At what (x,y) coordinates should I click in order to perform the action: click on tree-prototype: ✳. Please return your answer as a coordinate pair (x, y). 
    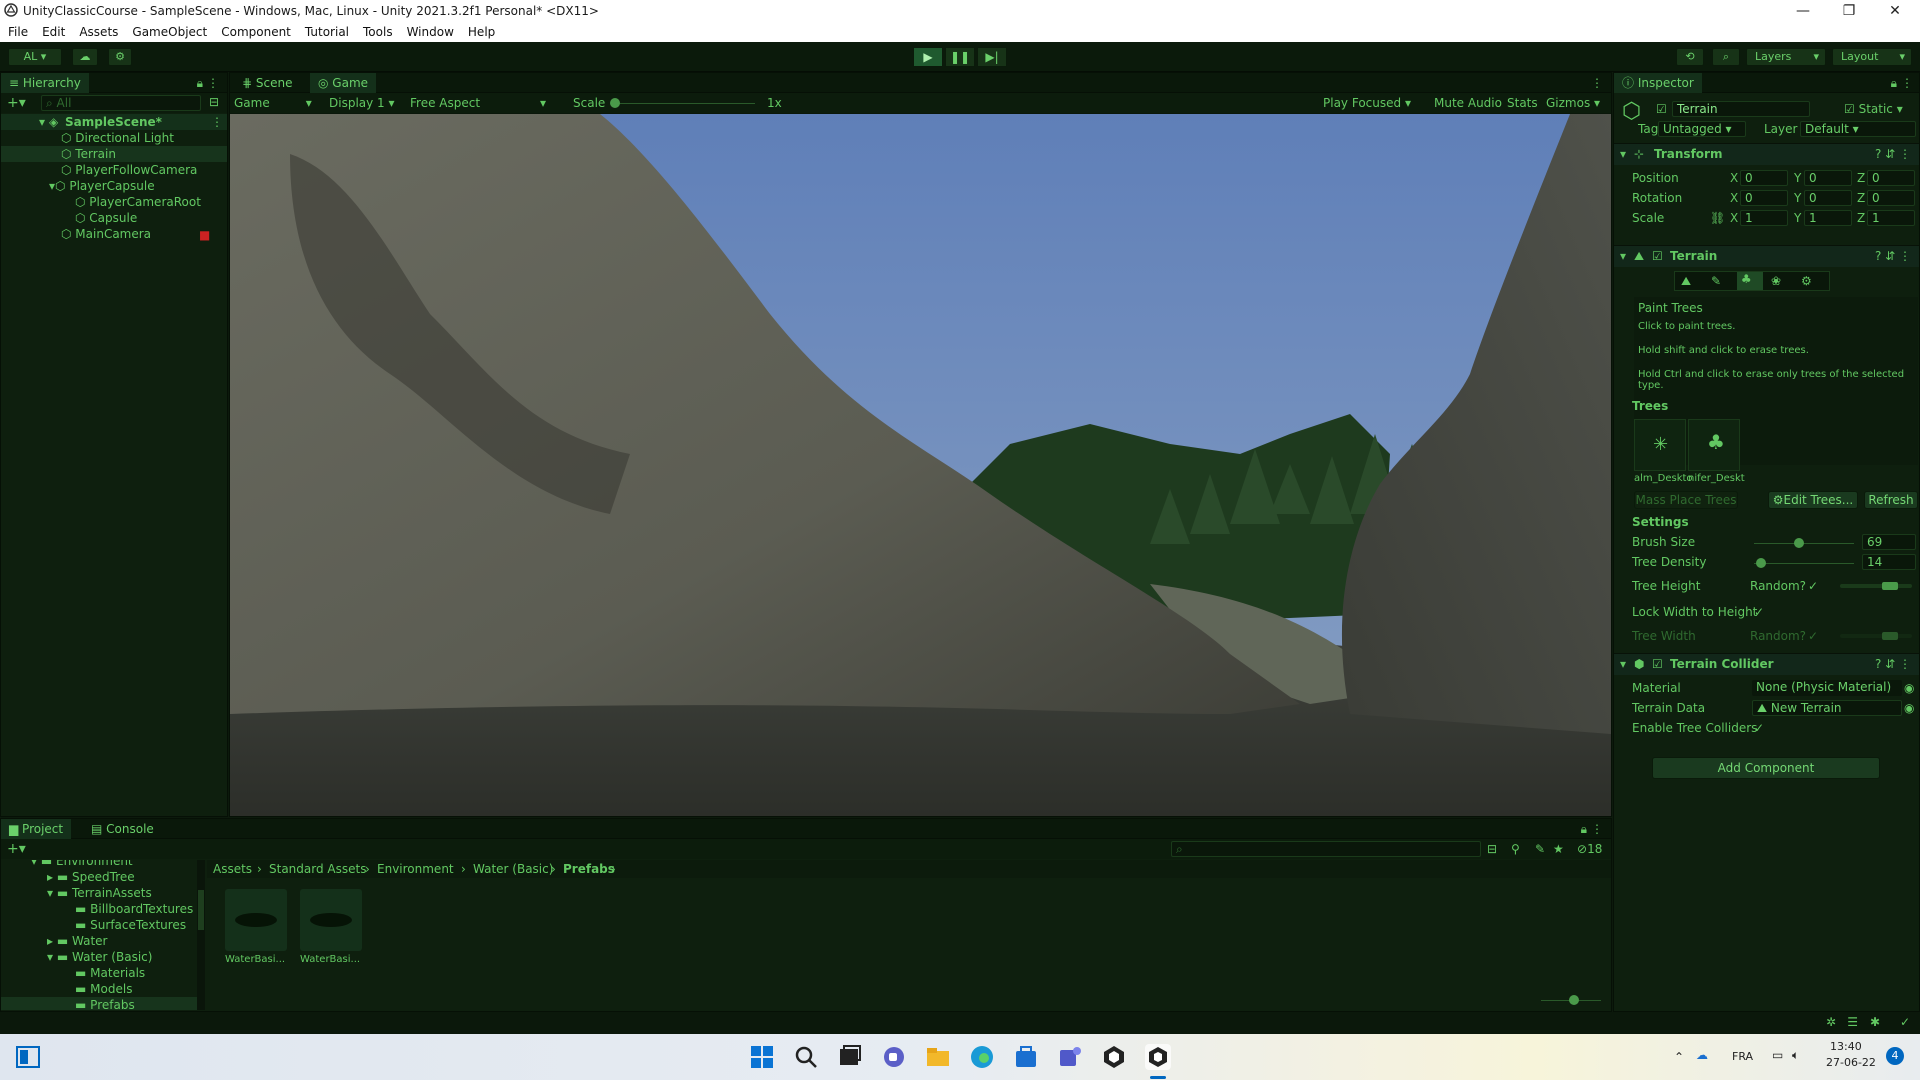
    Looking at the image, I should click on (1660, 445).